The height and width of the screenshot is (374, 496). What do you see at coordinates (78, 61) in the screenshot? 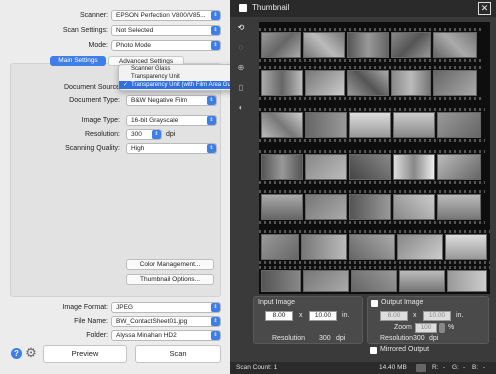
I see `tab-main-settings: Main Settings` at bounding box center [78, 61].